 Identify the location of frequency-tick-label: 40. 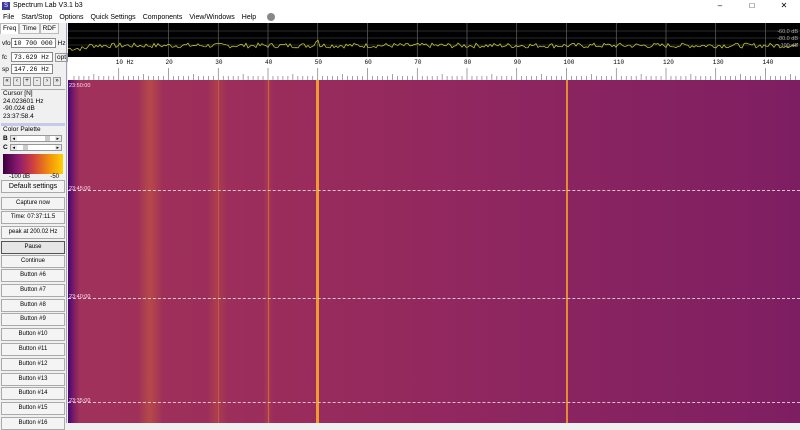
(269, 62).